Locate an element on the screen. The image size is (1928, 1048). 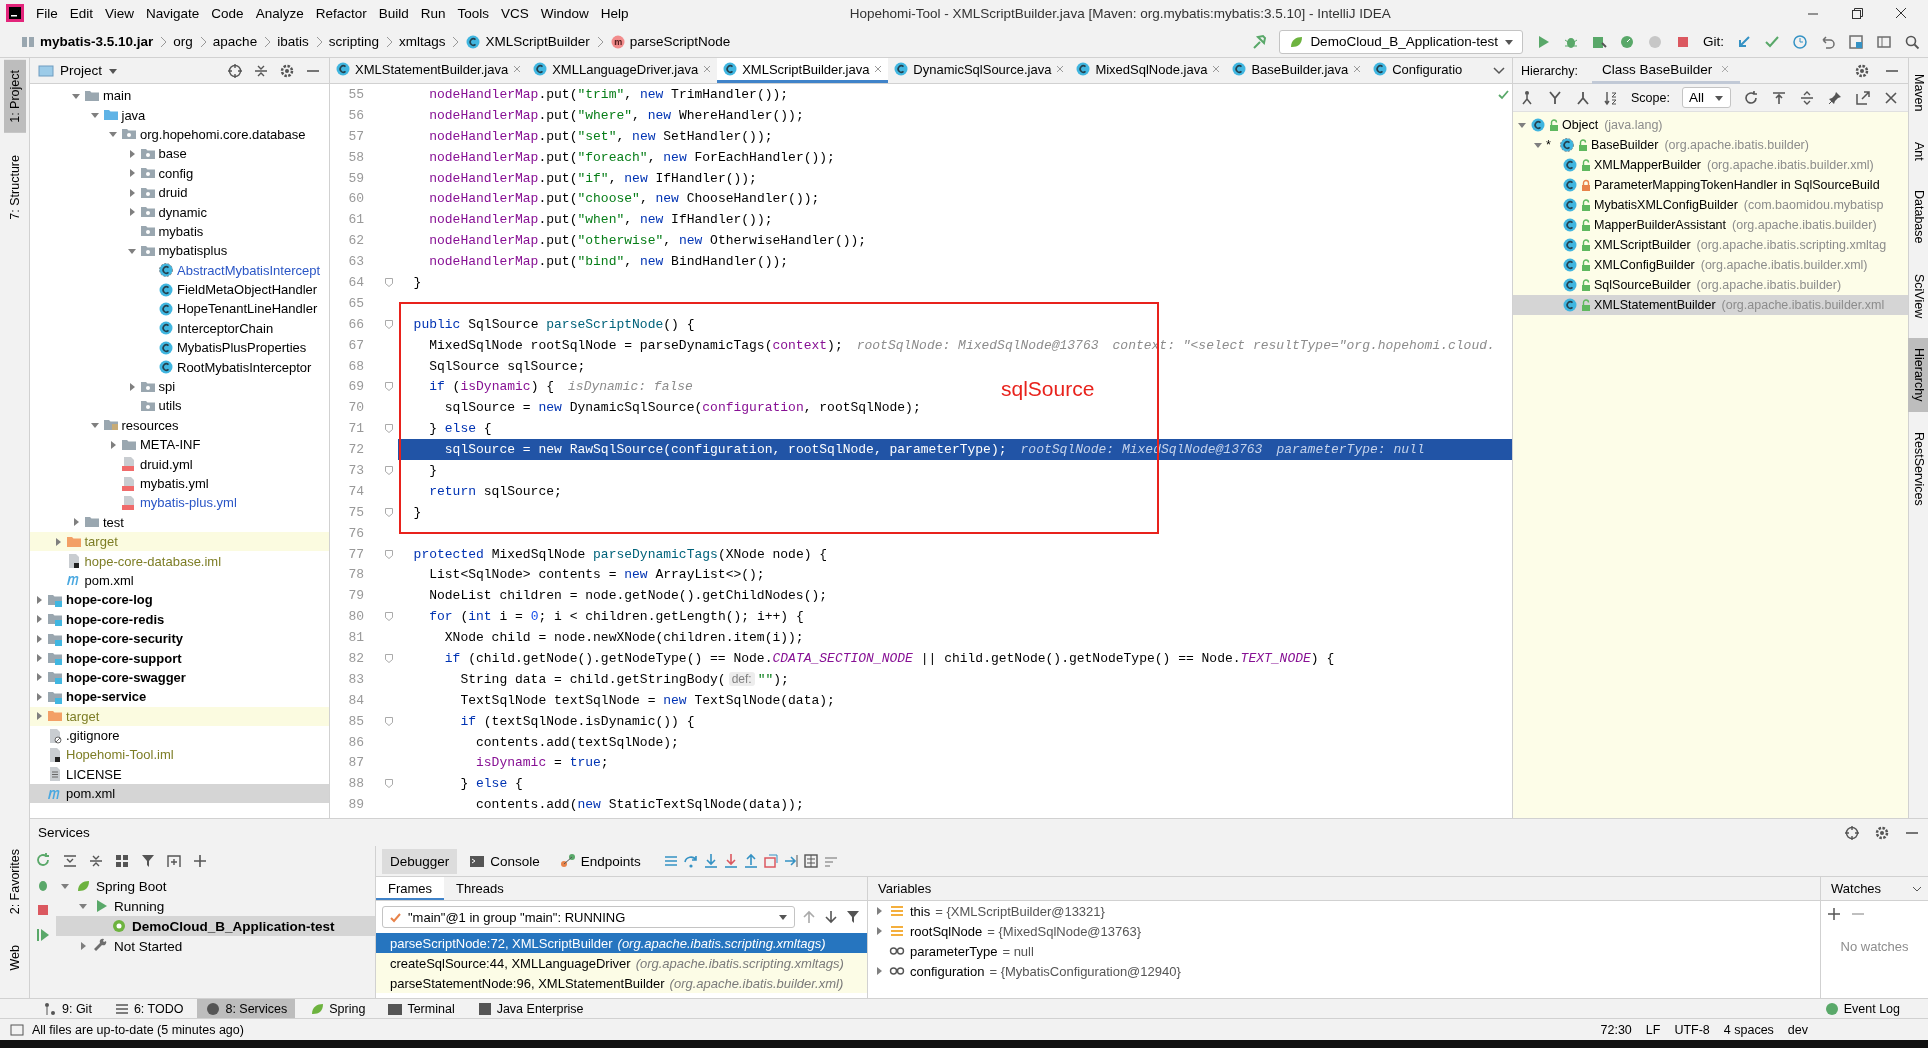
collapse-all-icon is located at coordinates (96, 861).